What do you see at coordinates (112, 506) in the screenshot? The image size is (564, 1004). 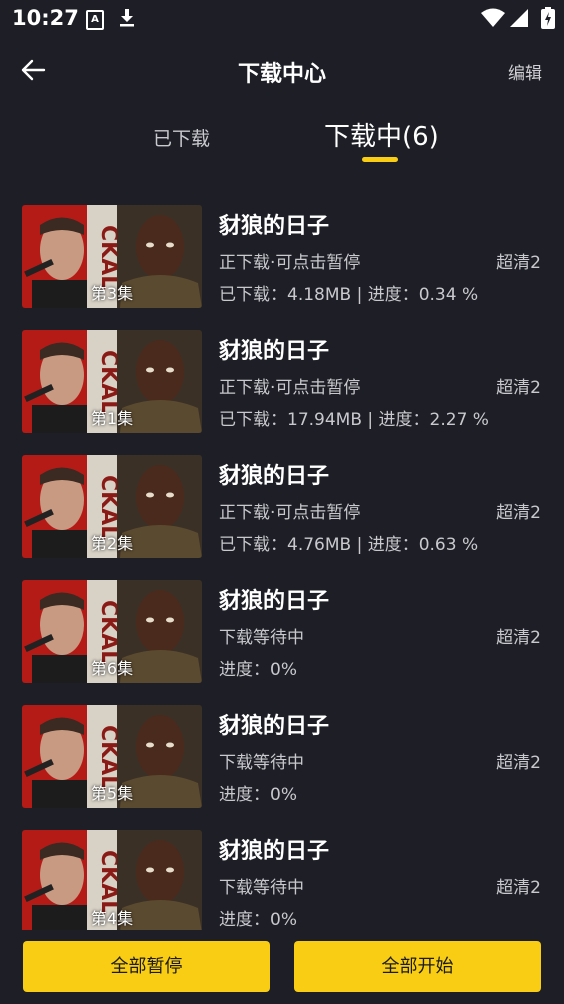 I see `episode-thumbnail: 第2集` at bounding box center [112, 506].